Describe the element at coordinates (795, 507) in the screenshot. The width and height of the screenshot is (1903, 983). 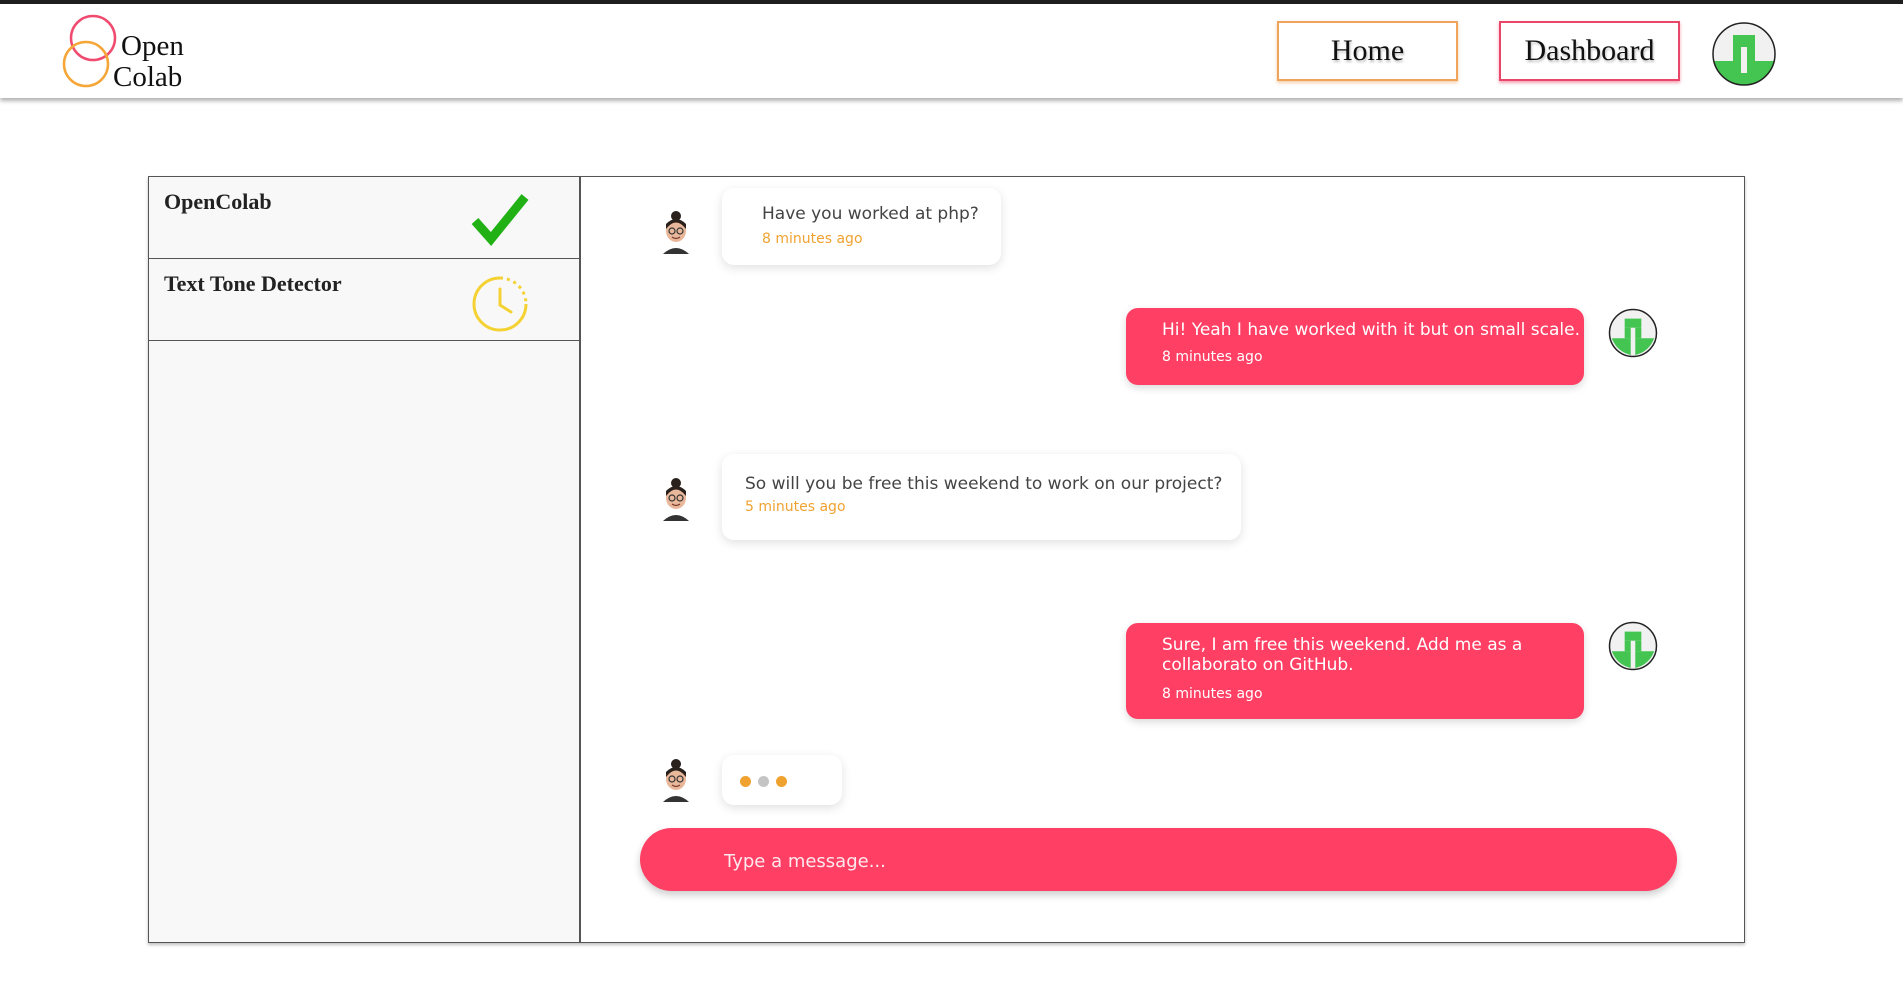
I see `message-time: 5 minutes ago` at that location.